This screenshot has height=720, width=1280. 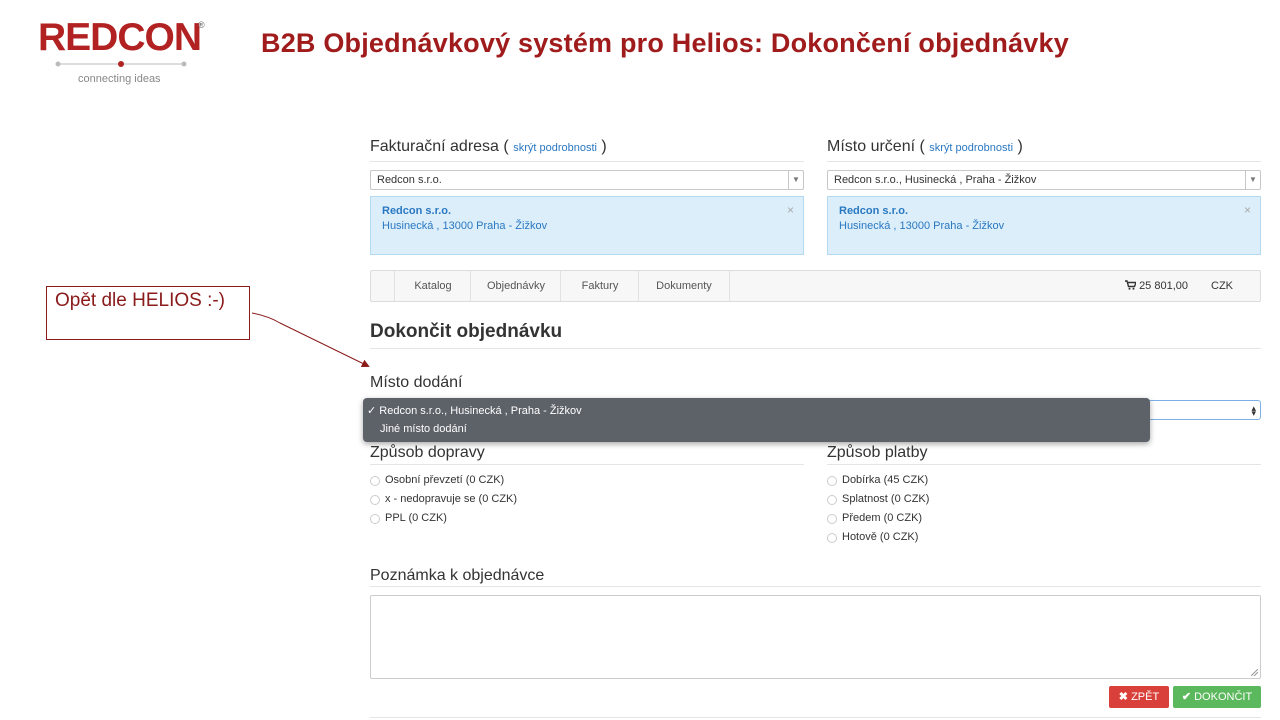 I want to click on payment-divider, so click(x=1044, y=464).